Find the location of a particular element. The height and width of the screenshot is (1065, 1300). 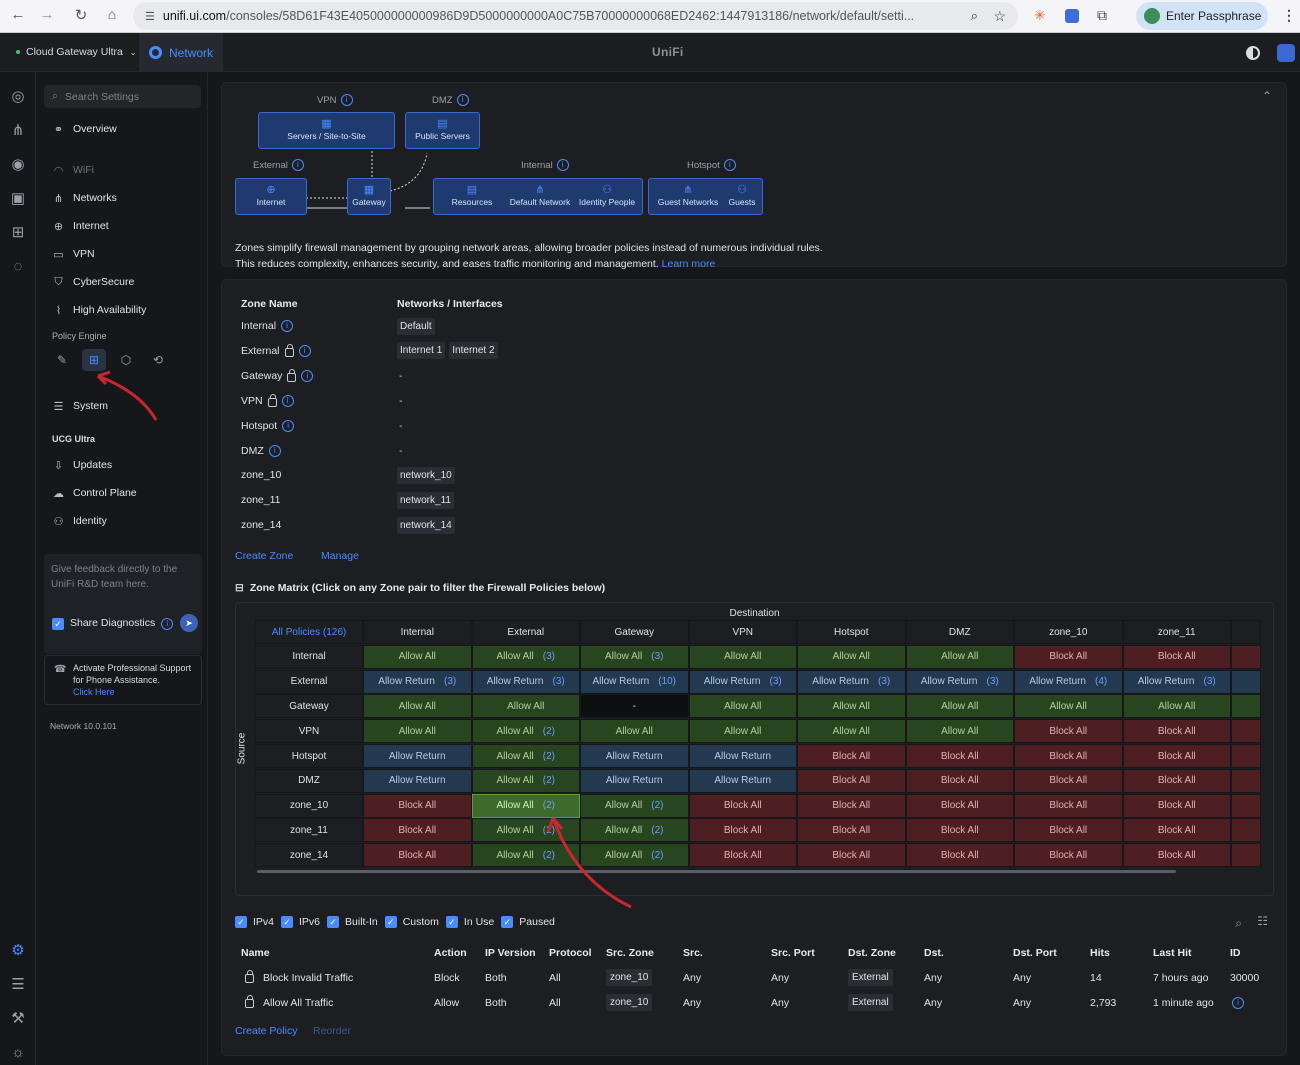

matrix-row-header: VPN is located at coordinates (309, 731).